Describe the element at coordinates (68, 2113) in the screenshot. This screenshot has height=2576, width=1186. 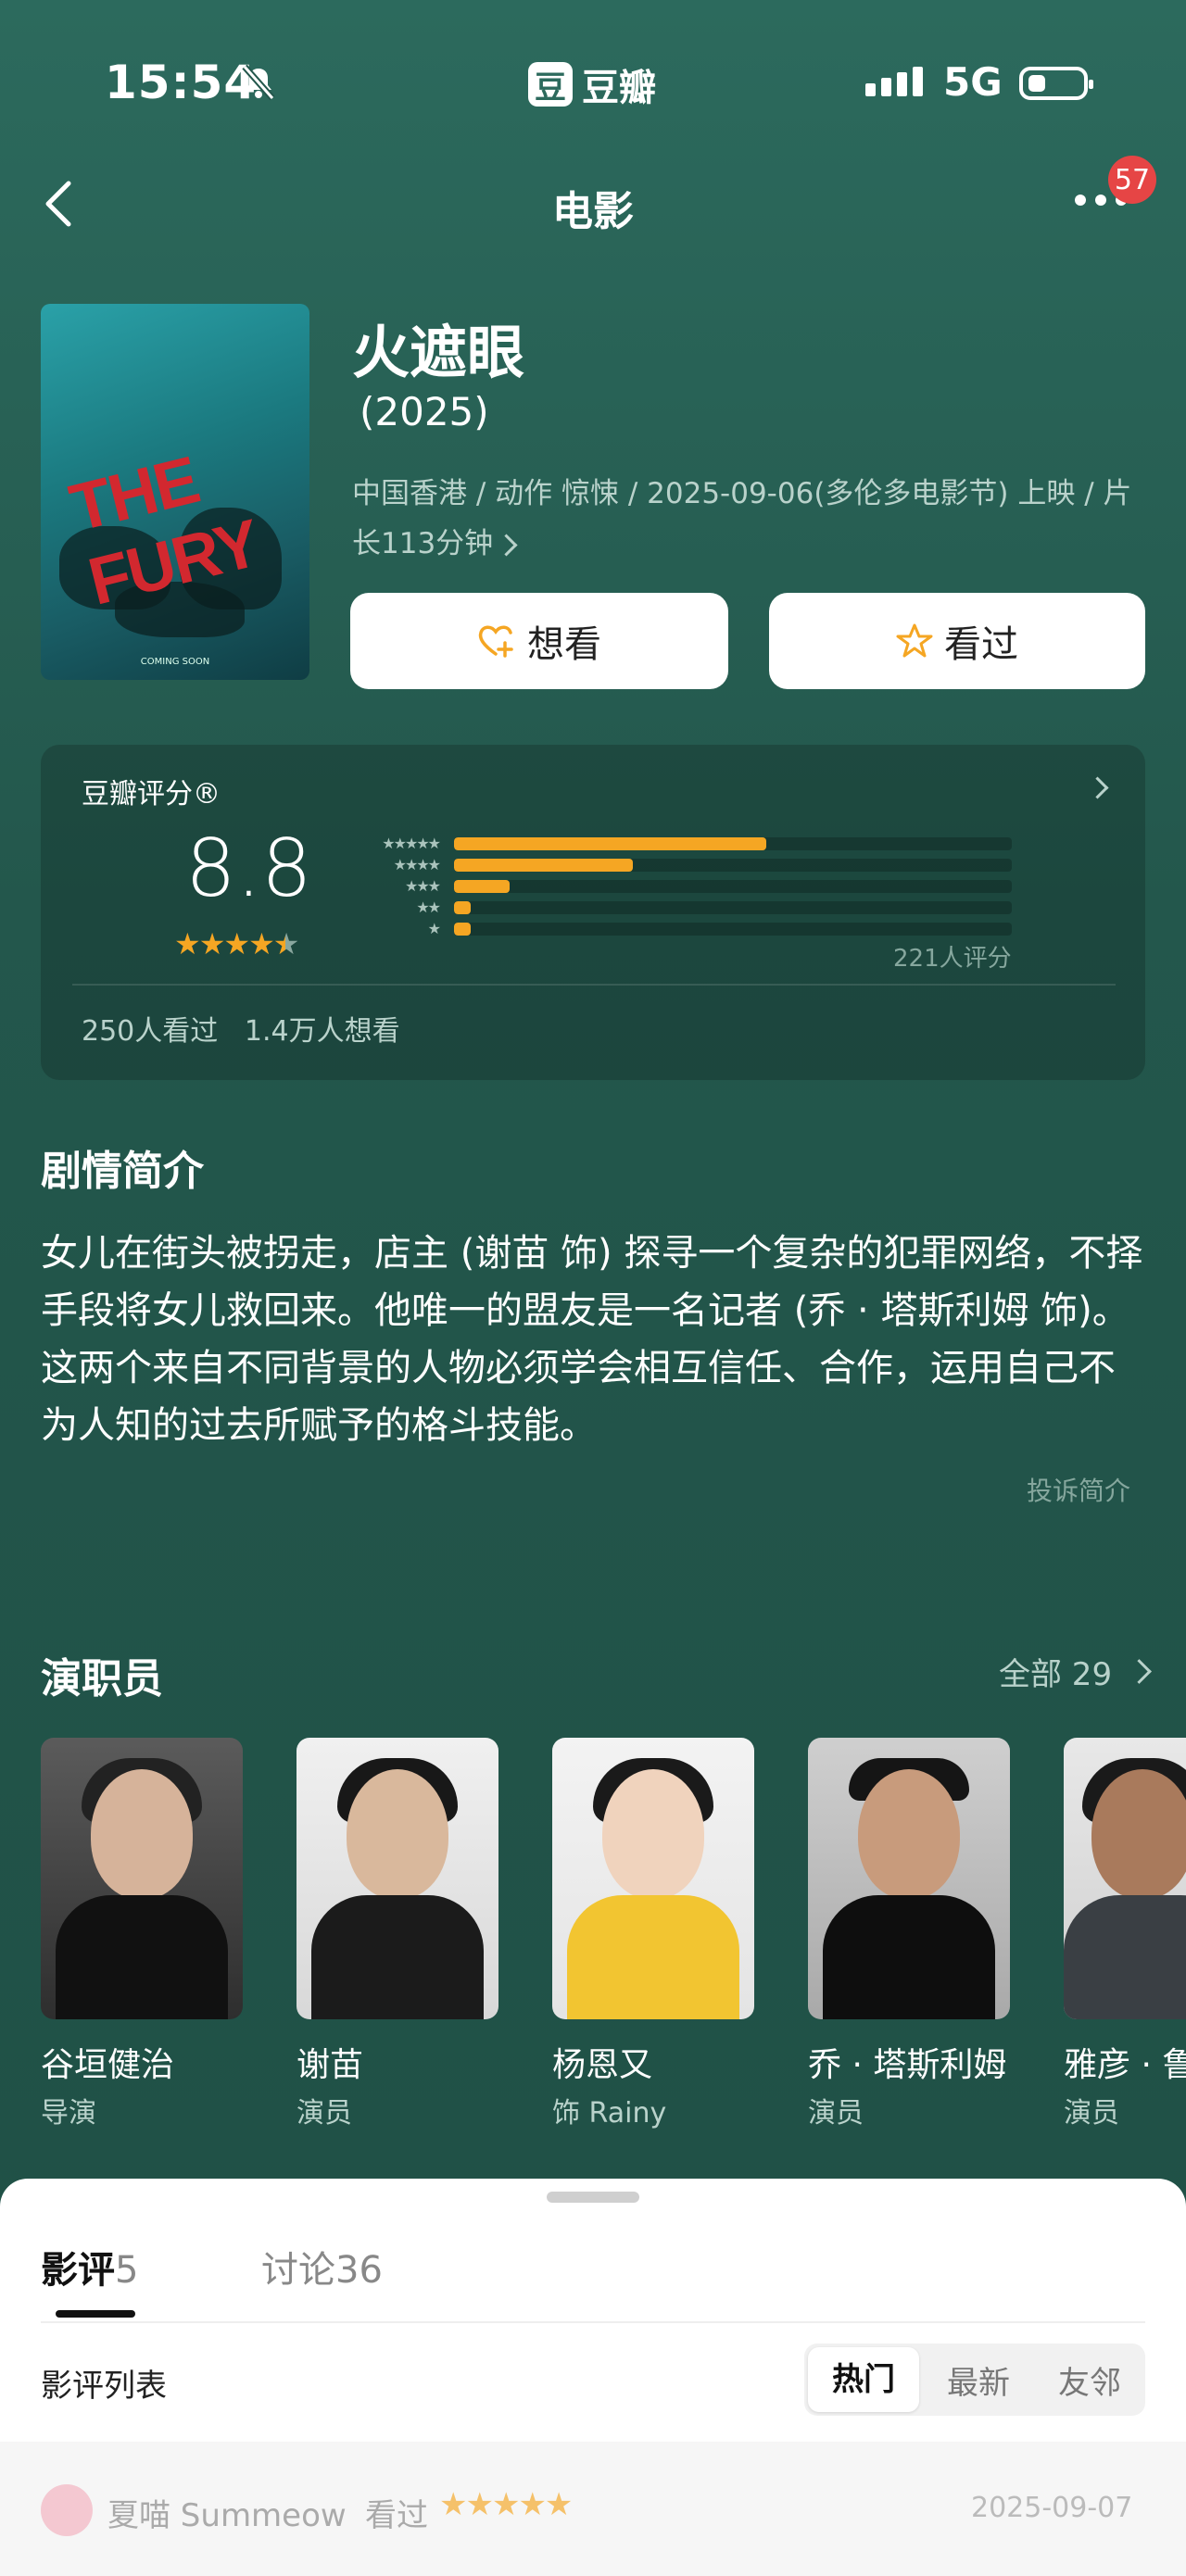
I see `cast-role: 导演` at that location.